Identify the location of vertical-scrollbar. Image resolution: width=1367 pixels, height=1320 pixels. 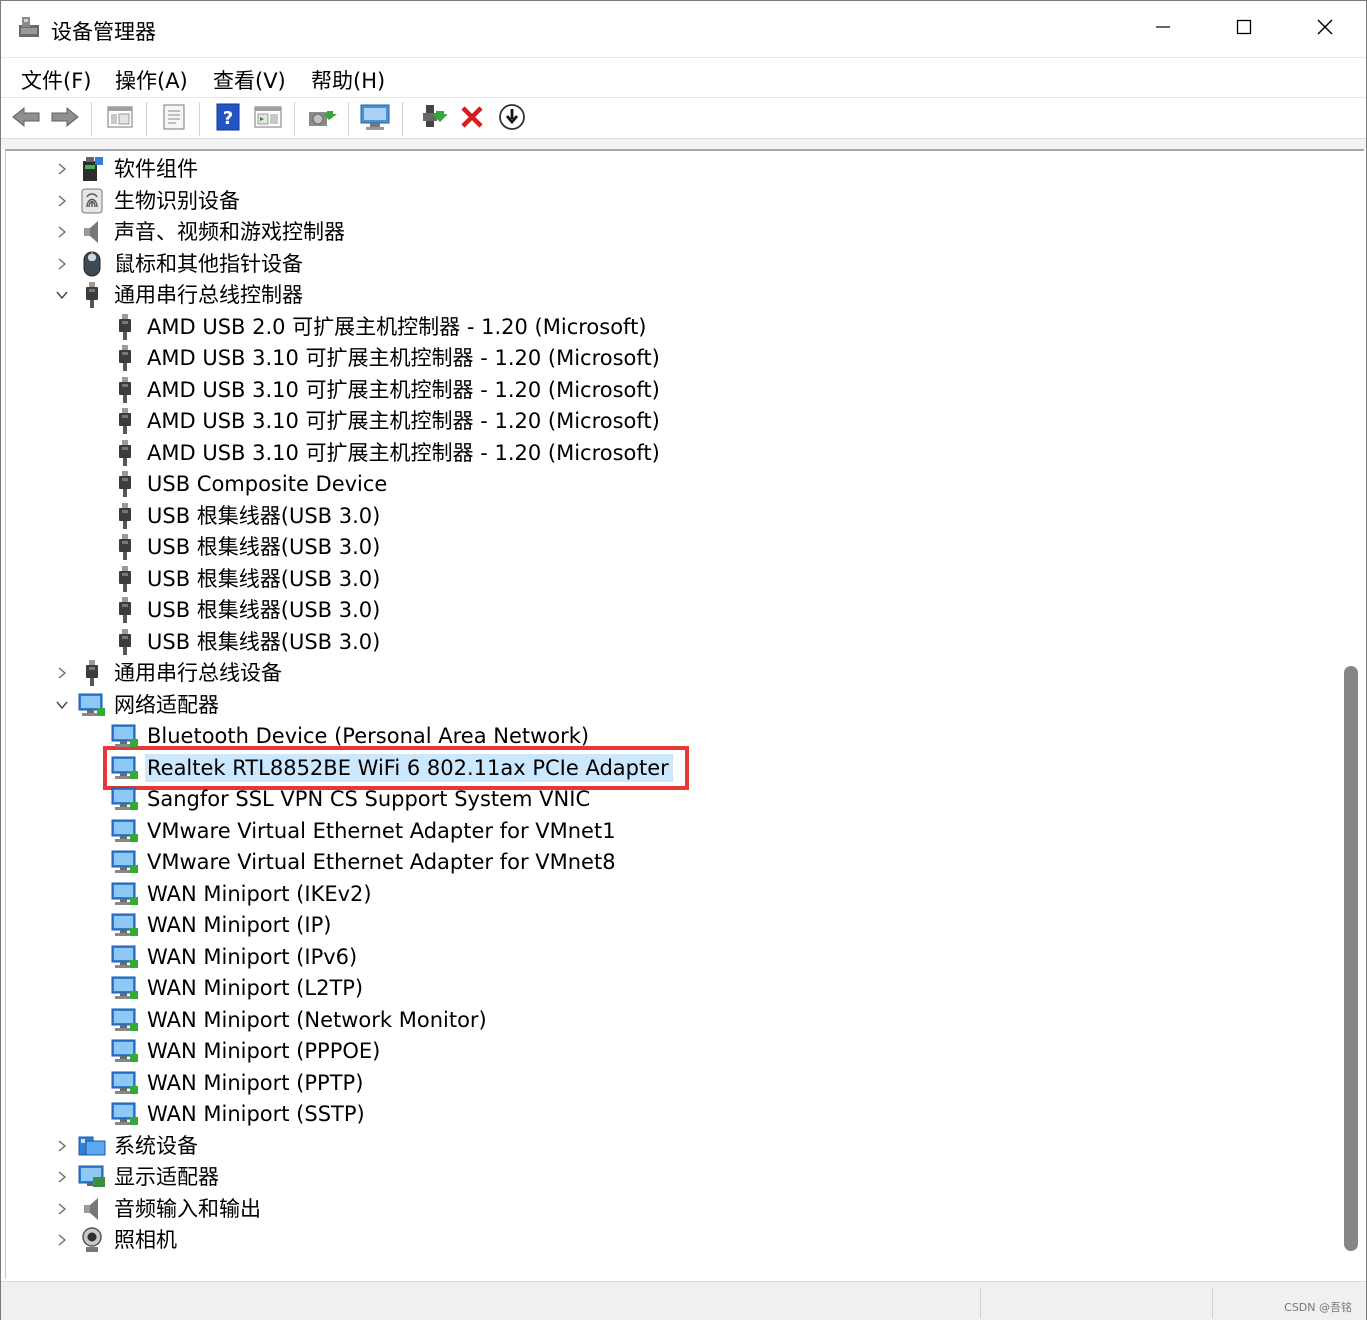
(1351, 714).